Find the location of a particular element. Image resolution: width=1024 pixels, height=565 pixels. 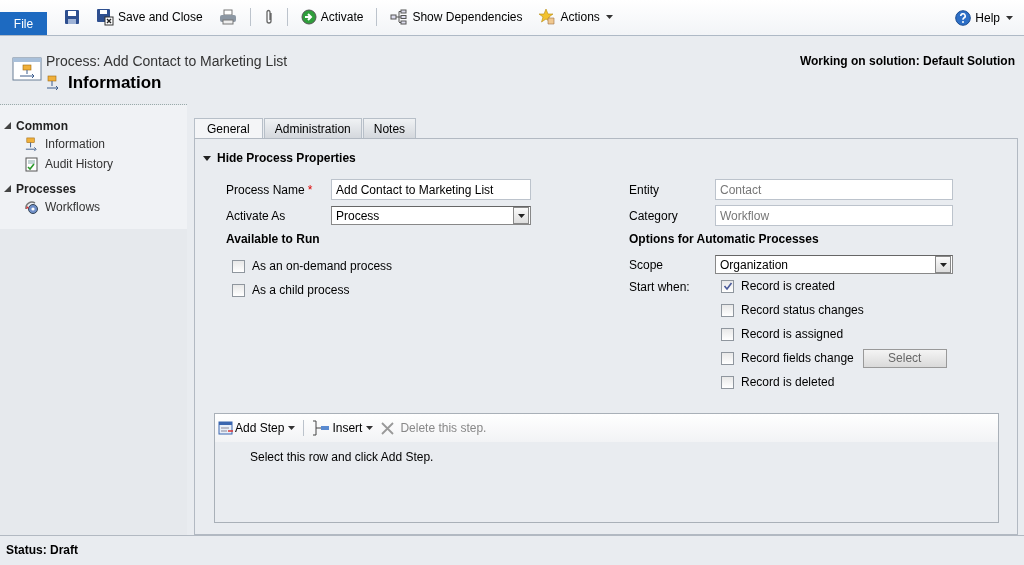

dependencies-button: Show Dependencies is located at coordinates (456, 16).